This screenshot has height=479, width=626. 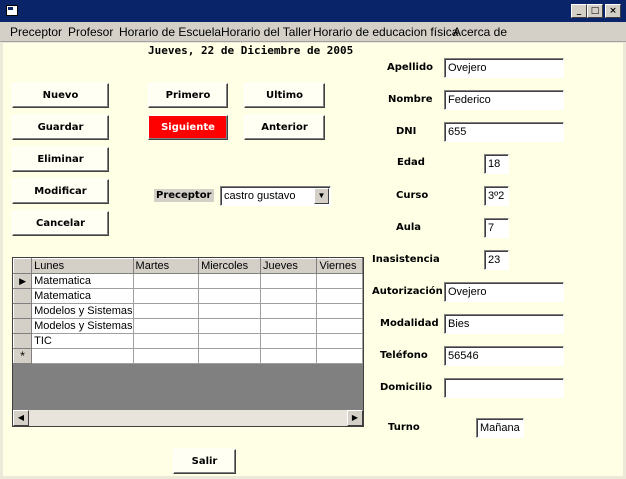 I want to click on current-row-icon: ▶, so click(x=23, y=281).